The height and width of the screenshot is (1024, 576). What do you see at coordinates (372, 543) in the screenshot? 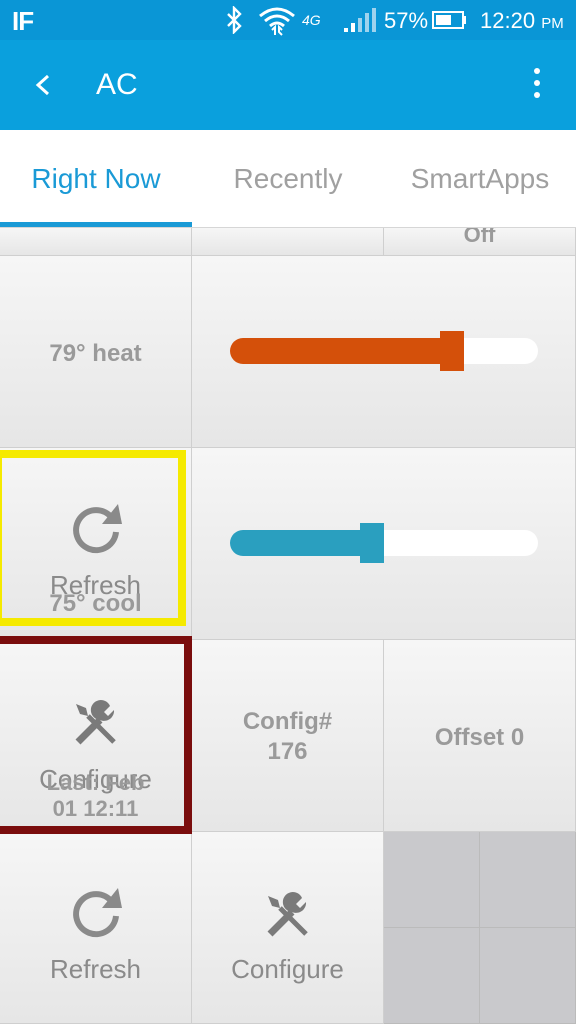
I see `cool-slider-thumb` at bounding box center [372, 543].